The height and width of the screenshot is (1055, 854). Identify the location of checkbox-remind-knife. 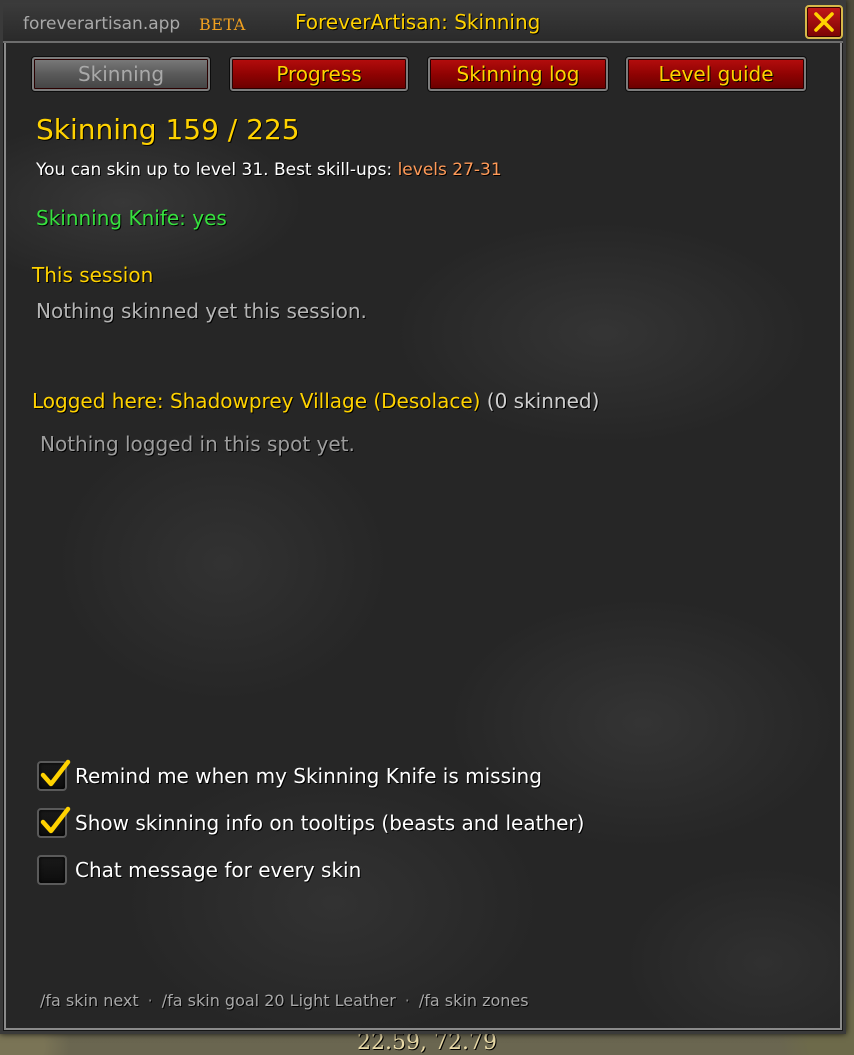
(54, 775).